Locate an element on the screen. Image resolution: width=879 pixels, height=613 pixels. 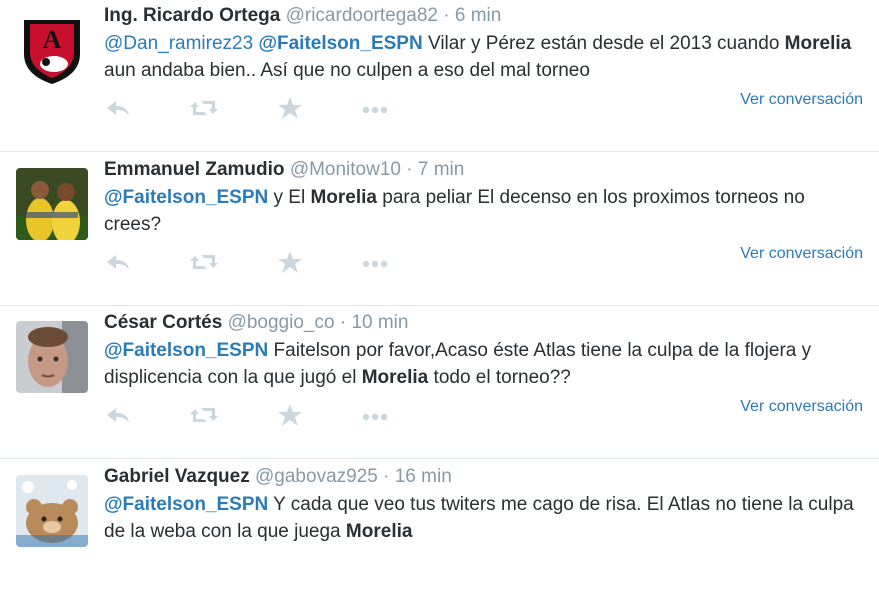
timestamp: 7 min is located at coordinates (441, 169).